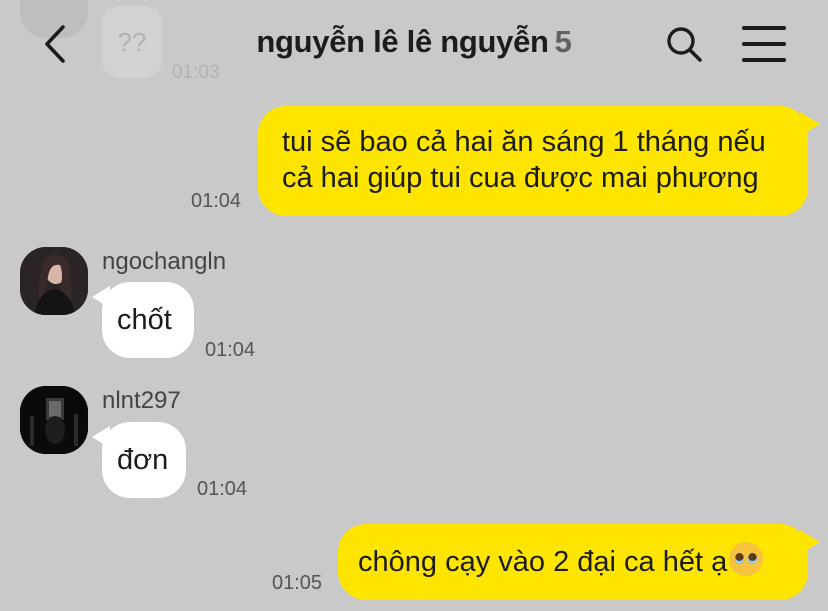 This screenshot has height=611, width=828. What do you see at coordinates (297, 583) in the screenshot?
I see `message-time: 01:05` at bounding box center [297, 583].